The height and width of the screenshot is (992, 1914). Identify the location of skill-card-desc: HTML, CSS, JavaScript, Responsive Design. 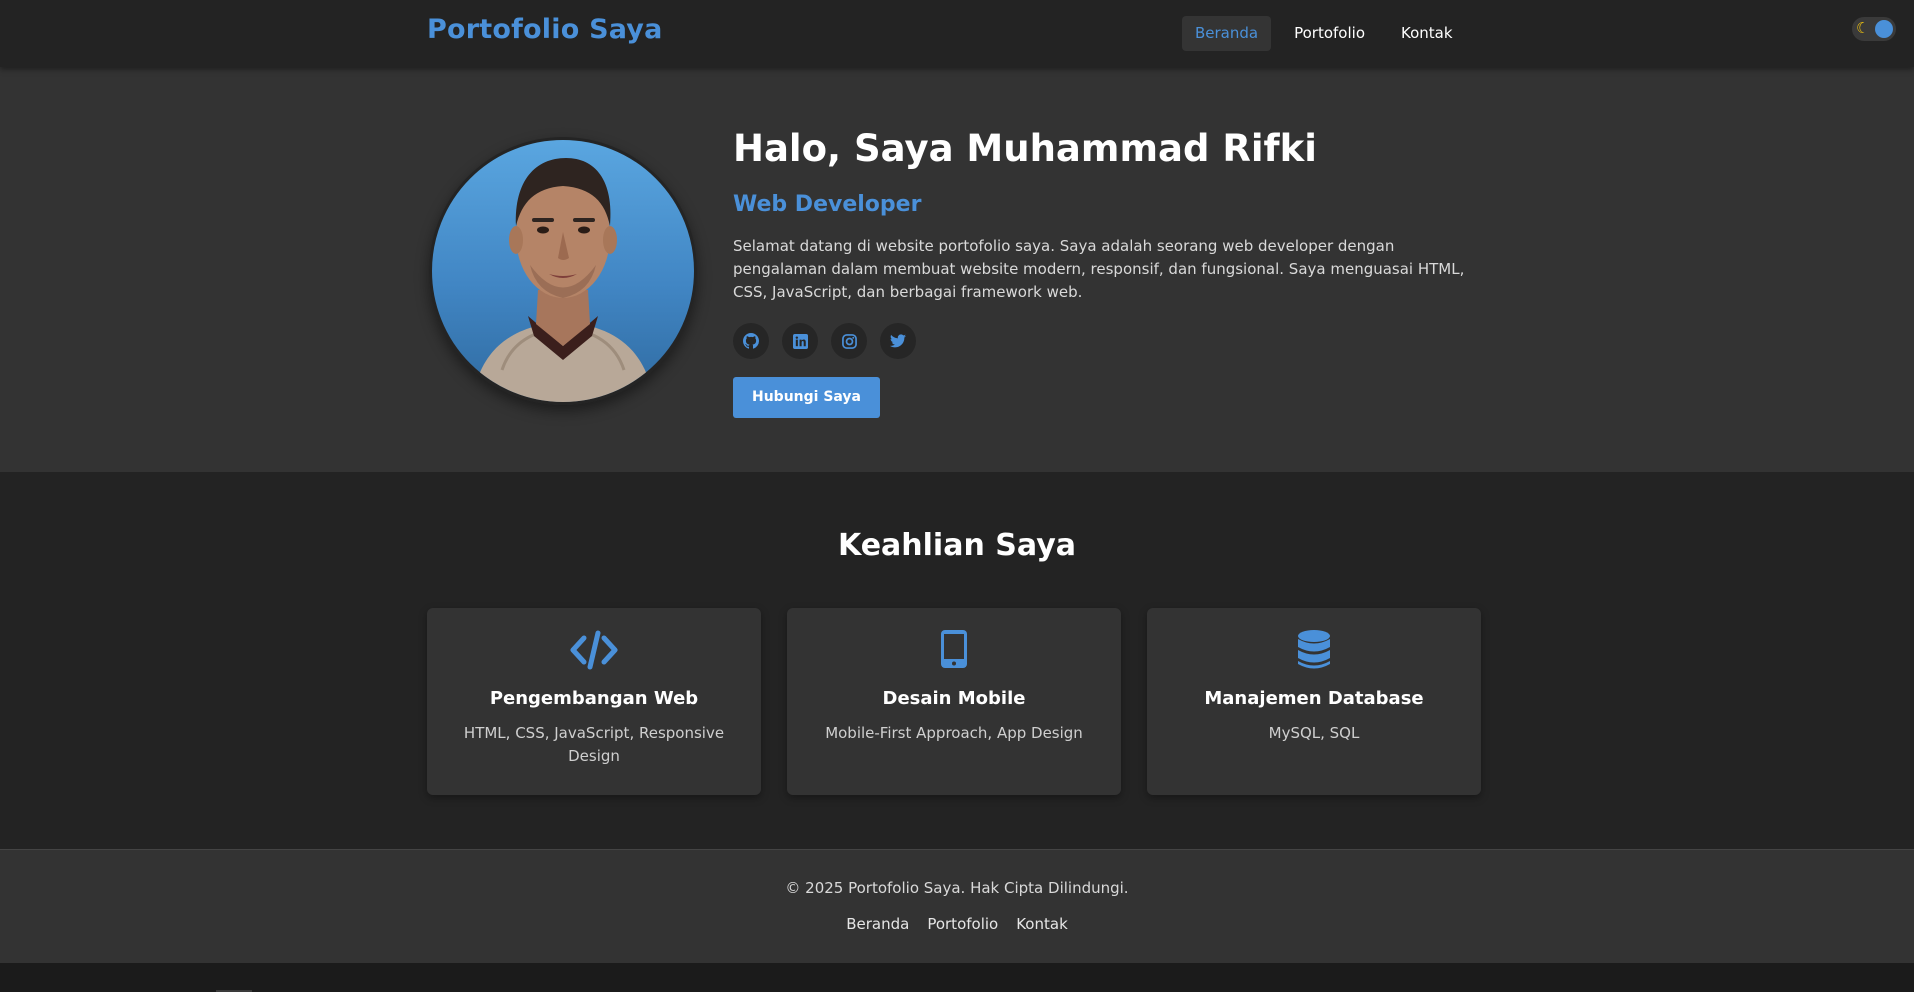
(594, 744).